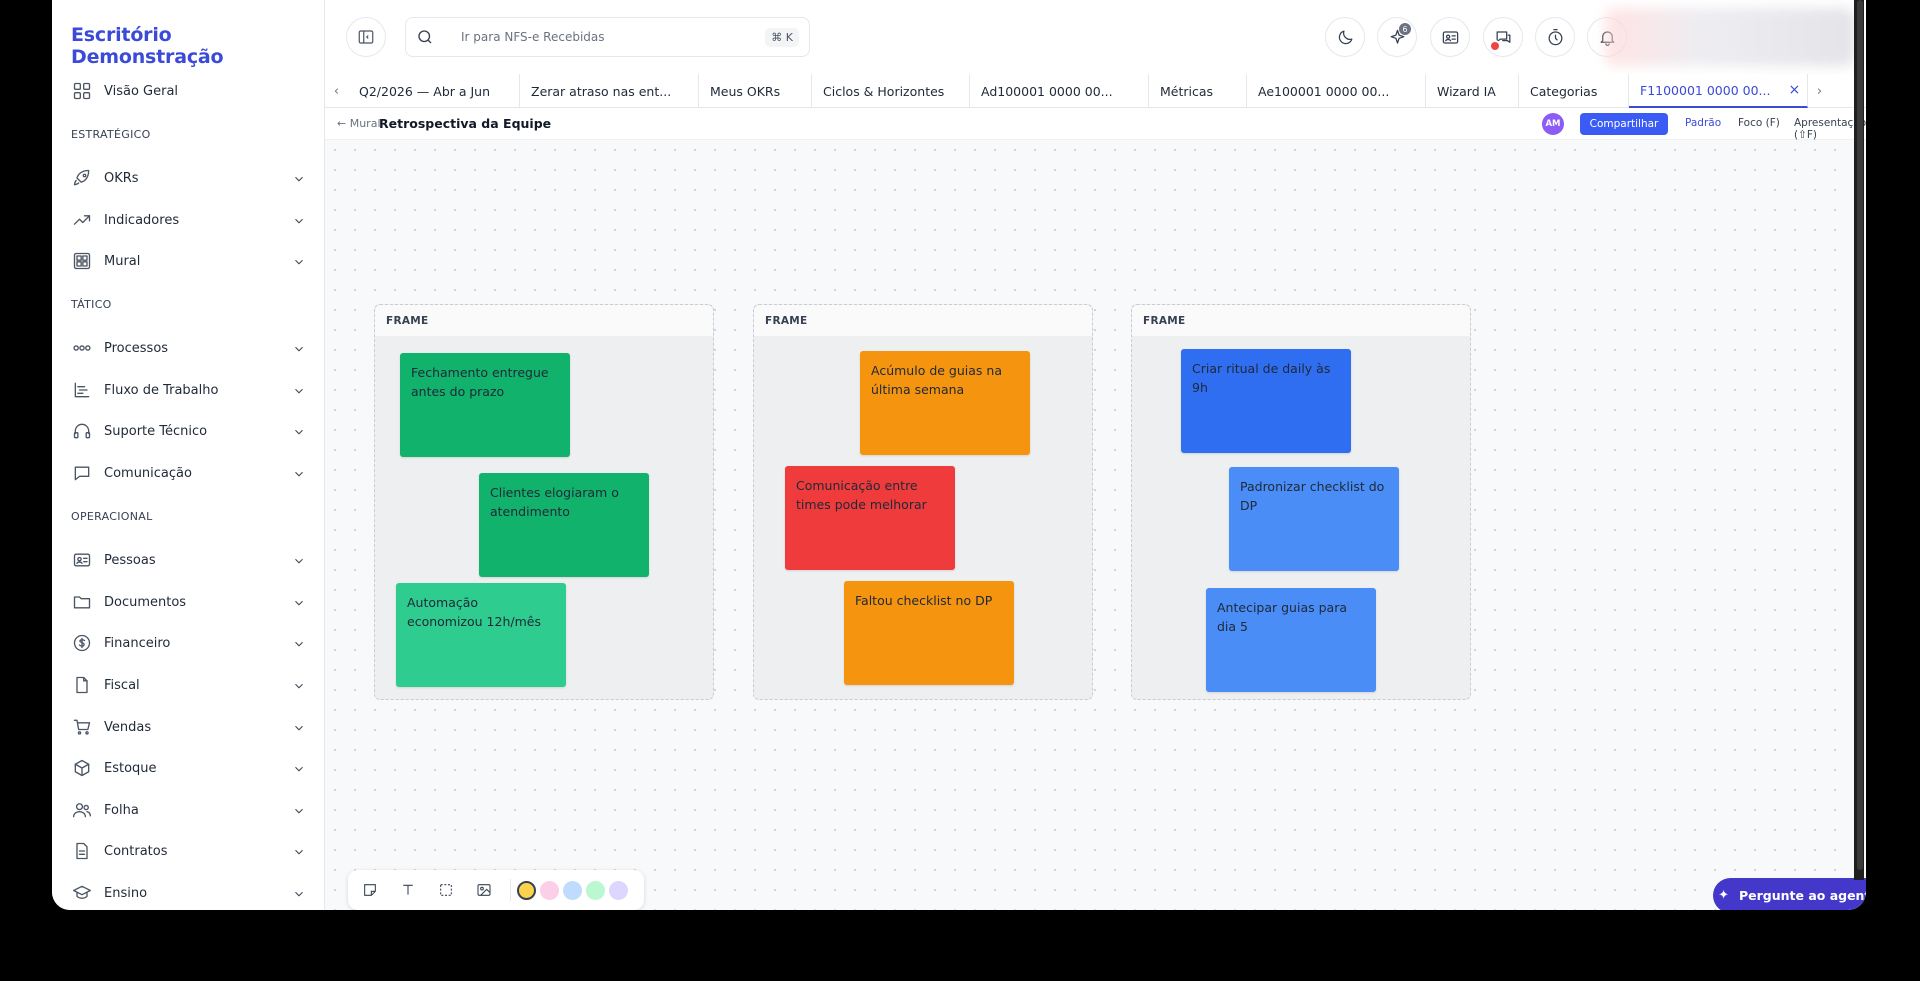  Describe the element at coordinates (1759, 123) in the screenshot. I see `mode-focus: Foco (F)` at that location.